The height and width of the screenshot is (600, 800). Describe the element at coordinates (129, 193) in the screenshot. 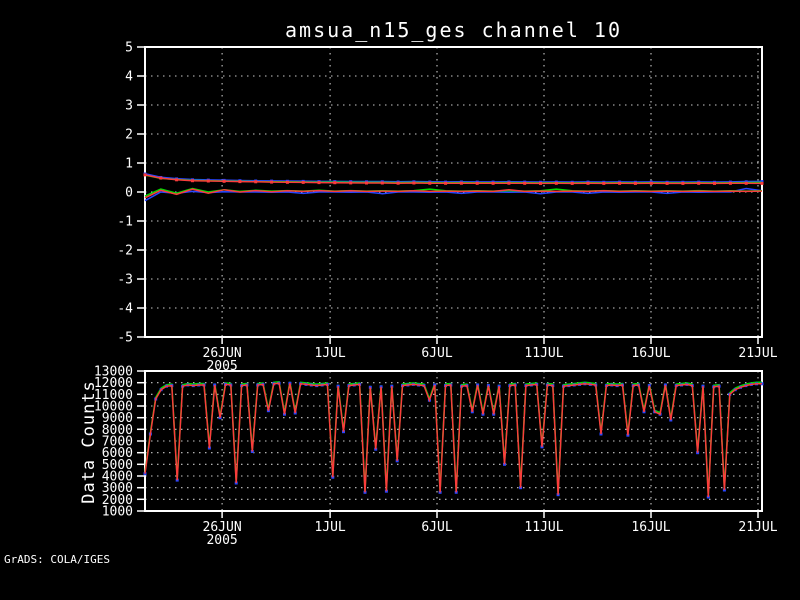

I see `y-tick-label: 0` at that location.